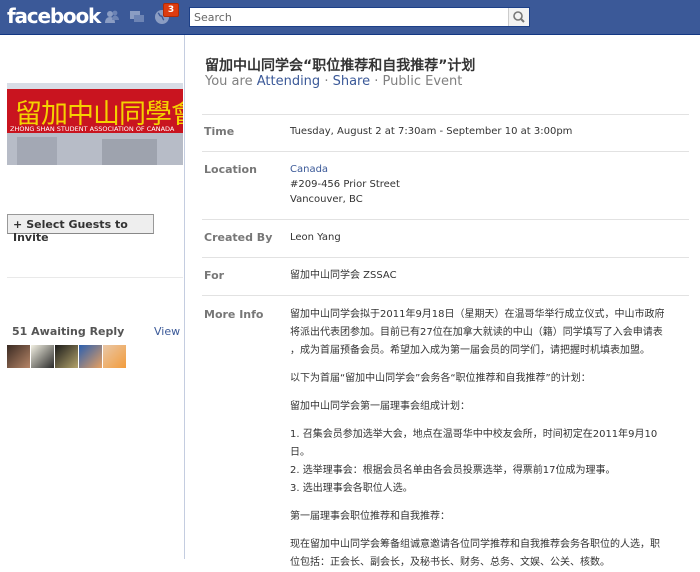 Image resolution: width=700 pixels, height=572 pixels. What do you see at coordinates (476, 332) in the screenshot?
I see `more-info-line: 将派出代表团参加。目前已有27位在加拿大就读的中山（籍）同学填写了入会申请表` at bounding box center [476, 332].